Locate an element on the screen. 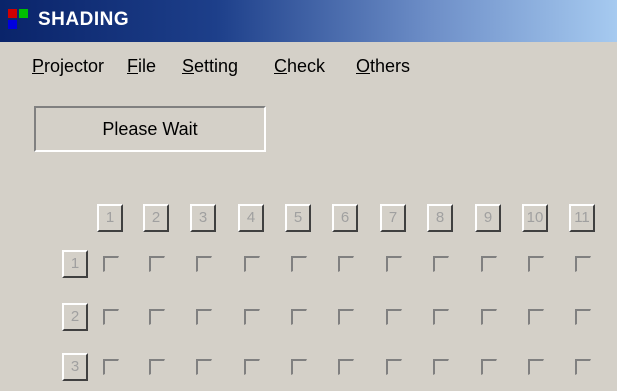 Image resolution: width=617 pixels, height=391 pixels. menu-others: Others is located at coordinates (383, 66).